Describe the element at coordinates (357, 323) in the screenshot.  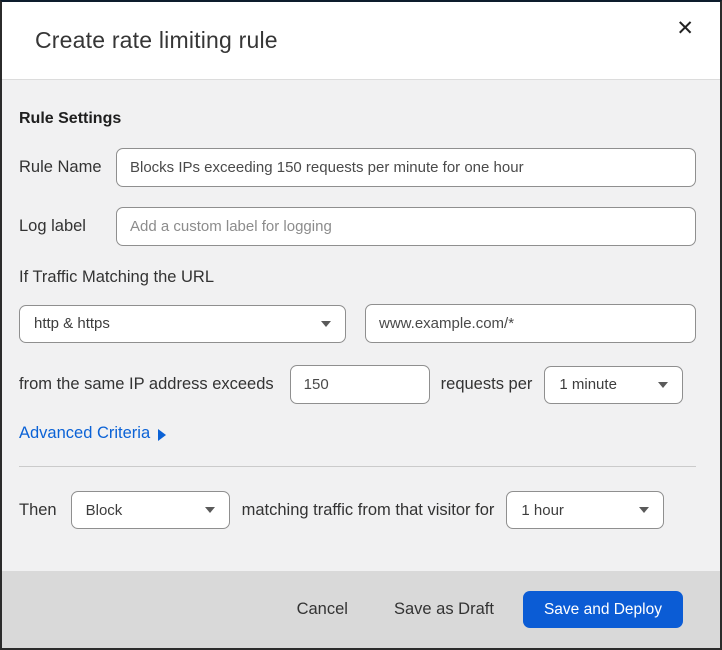
I see `url-match-row: http & https` at that location.